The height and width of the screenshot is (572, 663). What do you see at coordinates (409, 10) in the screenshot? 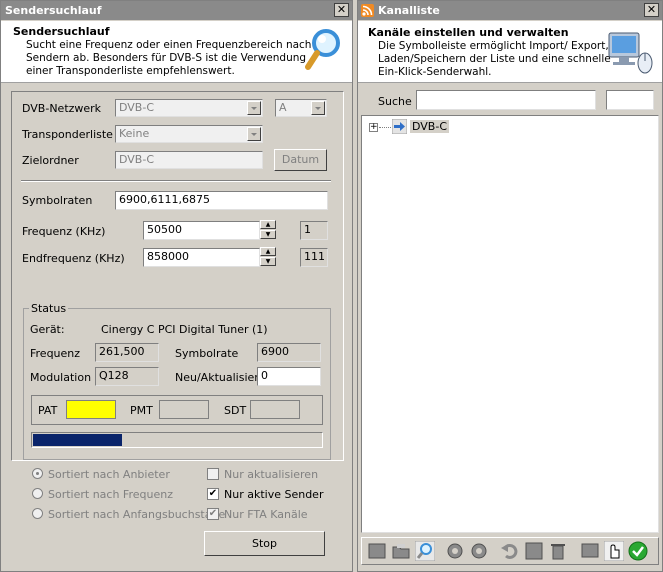
I see `channel-list-title: Kanalliste` at bounding box center [409, 10].